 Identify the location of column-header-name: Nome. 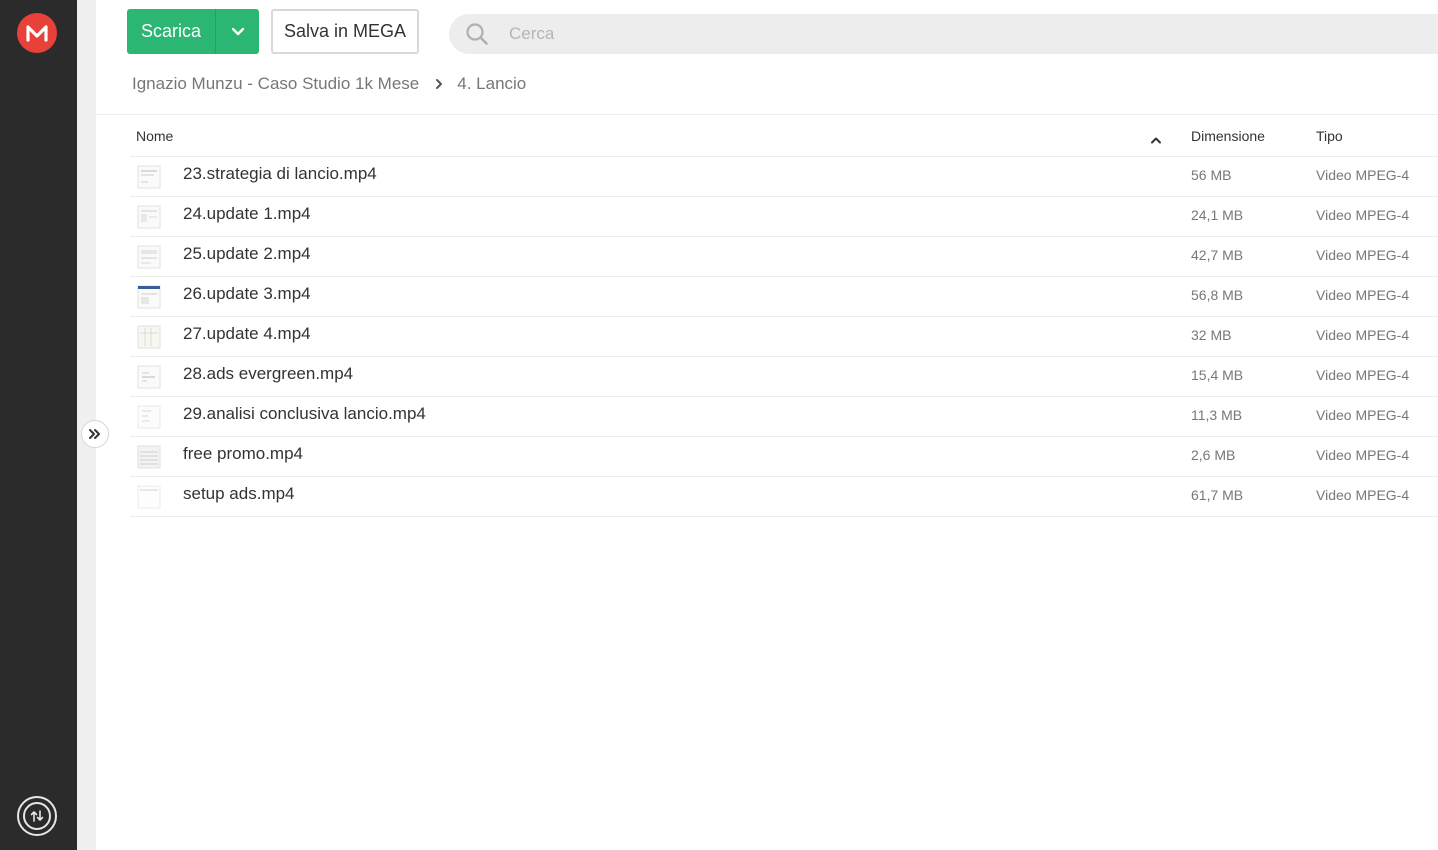
(154, 136).